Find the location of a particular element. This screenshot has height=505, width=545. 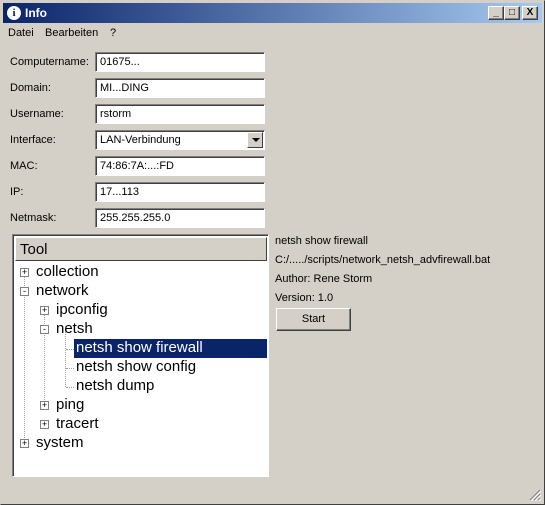

tree-node-netsh-dump: netsh dump is located at coordinates (114, 386).